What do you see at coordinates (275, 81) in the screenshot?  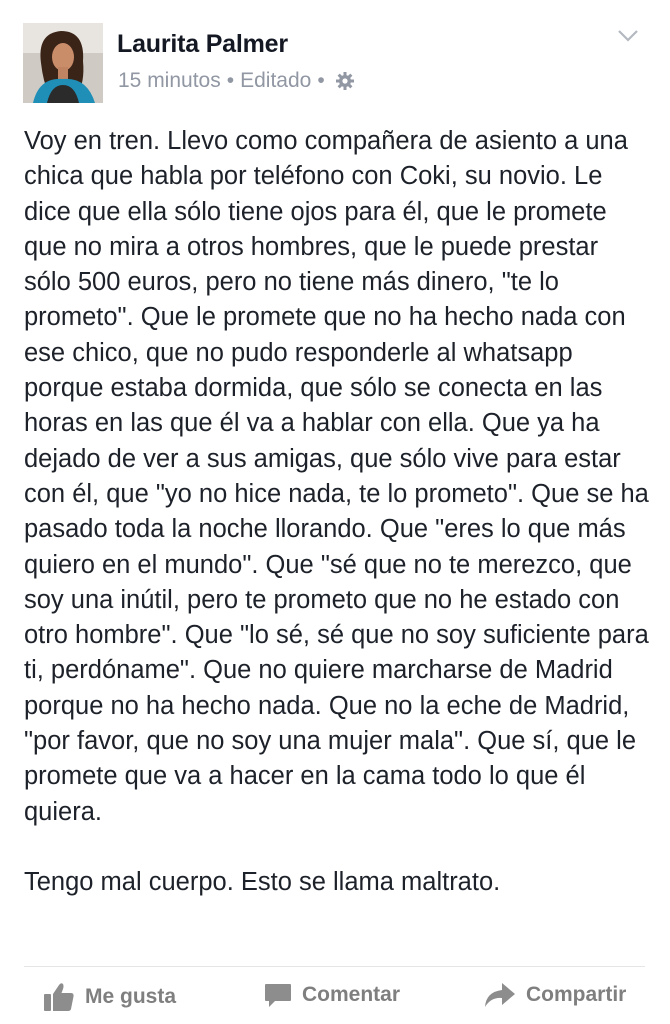 I see `edited-label: Editado` at bounding box center [275, 81].